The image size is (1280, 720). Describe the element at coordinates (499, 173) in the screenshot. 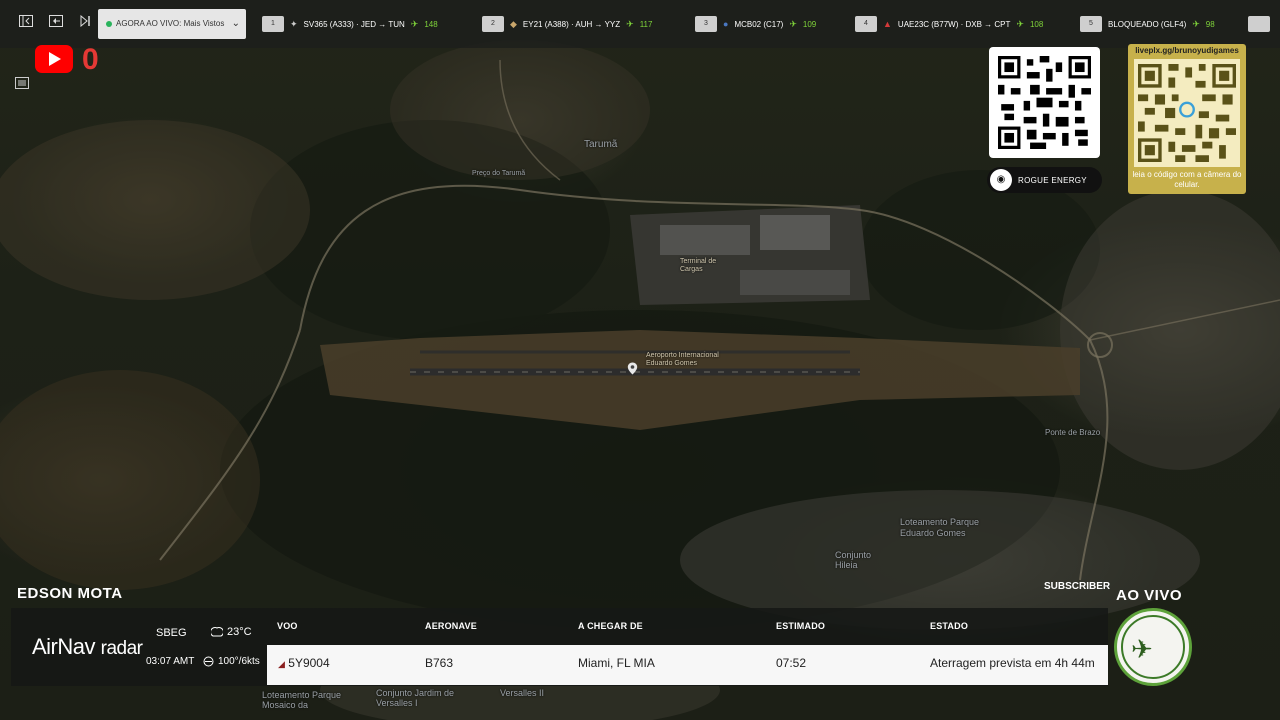

I see `map-label-preco: Preço do Tarumã` at that location.